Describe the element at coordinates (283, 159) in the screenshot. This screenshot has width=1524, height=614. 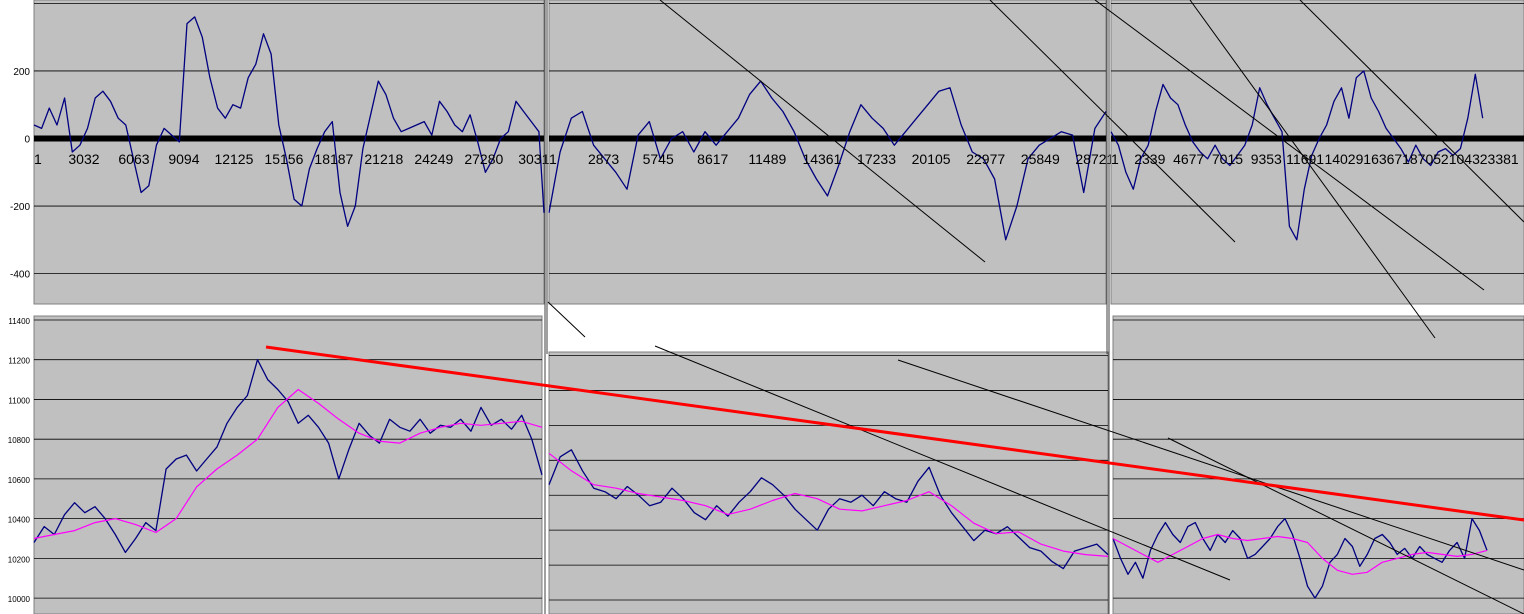
I see `x-tick-label: 15156` at that location.